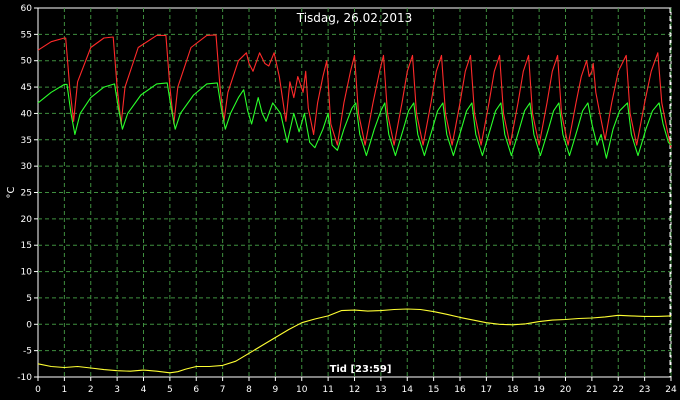 This screenshot has height=400, width=680. What do you see at coordinates (671, 390) in the screenshot?
I see `x-tick-label: 24` at bounding box center [671, 390].